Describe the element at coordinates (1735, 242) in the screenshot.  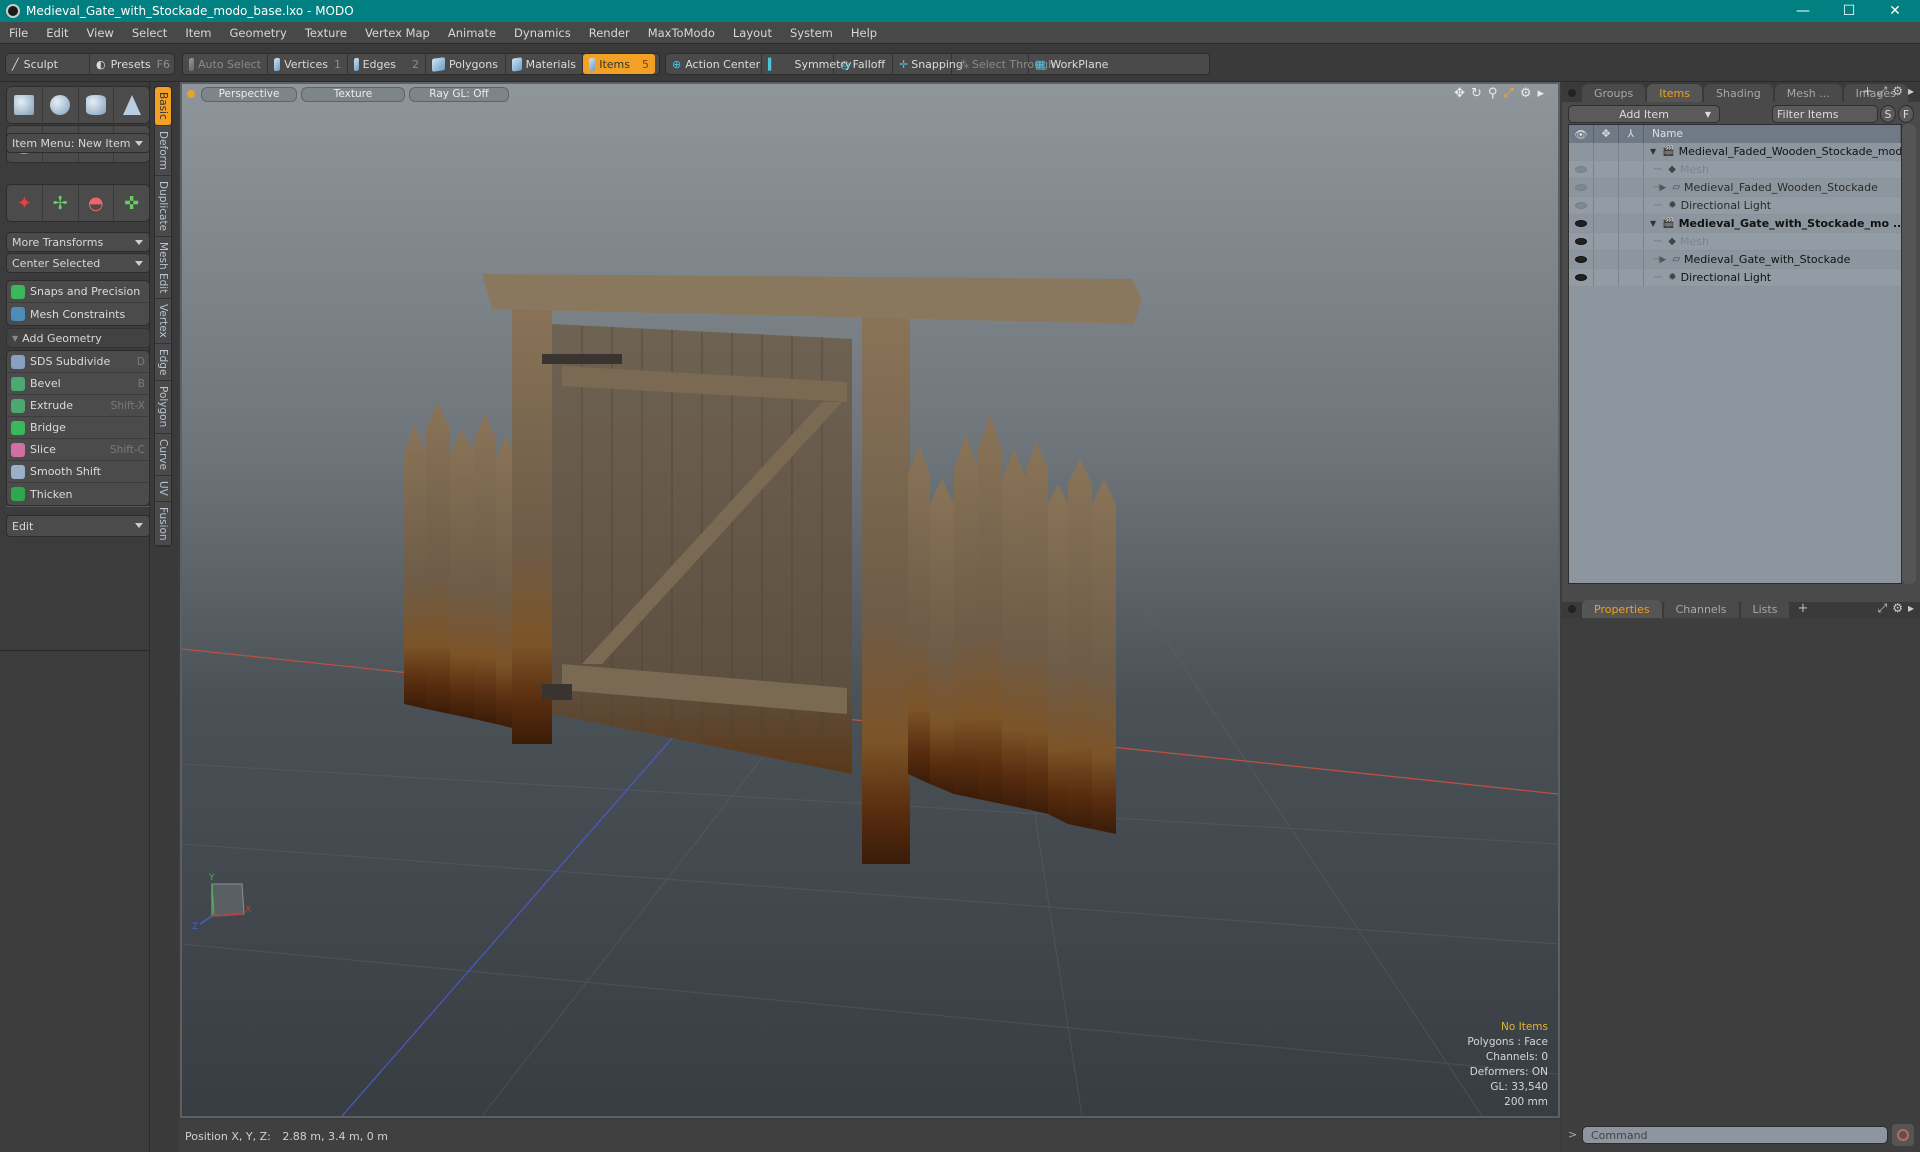
I see `item-row: ┈· ◆ Mesh` at that location.